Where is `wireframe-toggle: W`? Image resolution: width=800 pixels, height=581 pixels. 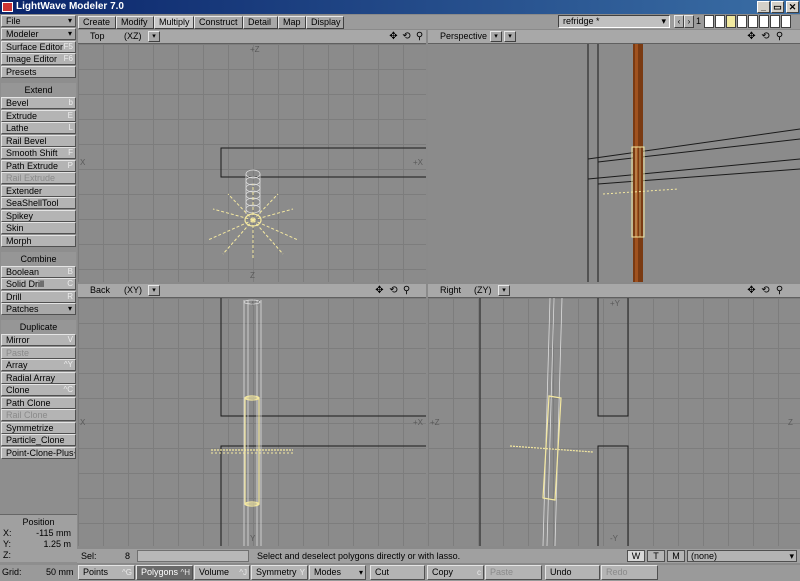 wireframe-toggle: W is located at coordinates (636, 556).